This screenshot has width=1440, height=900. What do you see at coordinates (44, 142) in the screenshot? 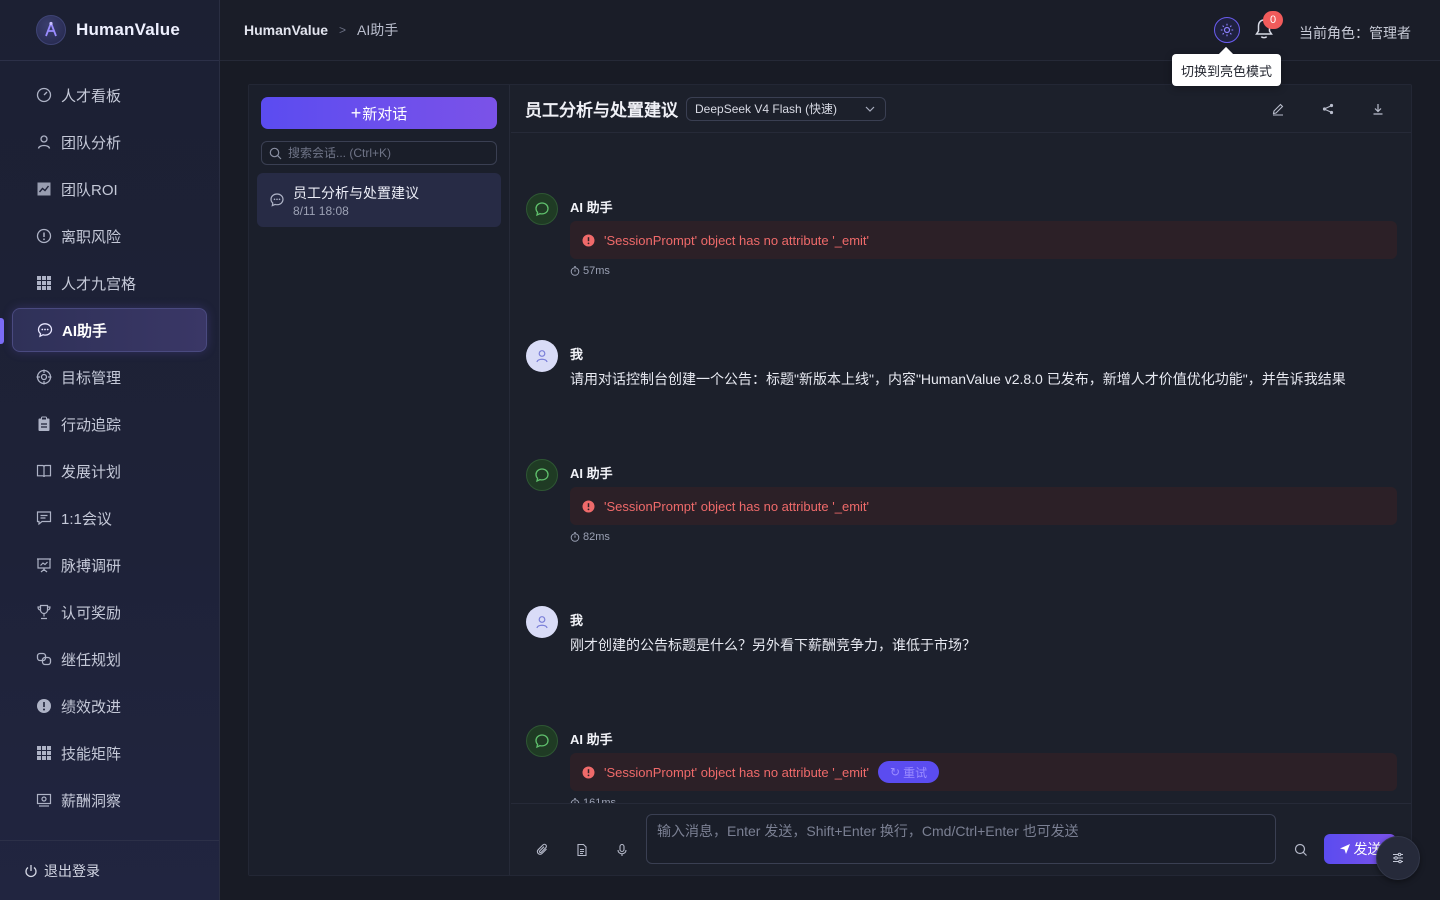
I see `user-icon` at bounding box center [44, 142].